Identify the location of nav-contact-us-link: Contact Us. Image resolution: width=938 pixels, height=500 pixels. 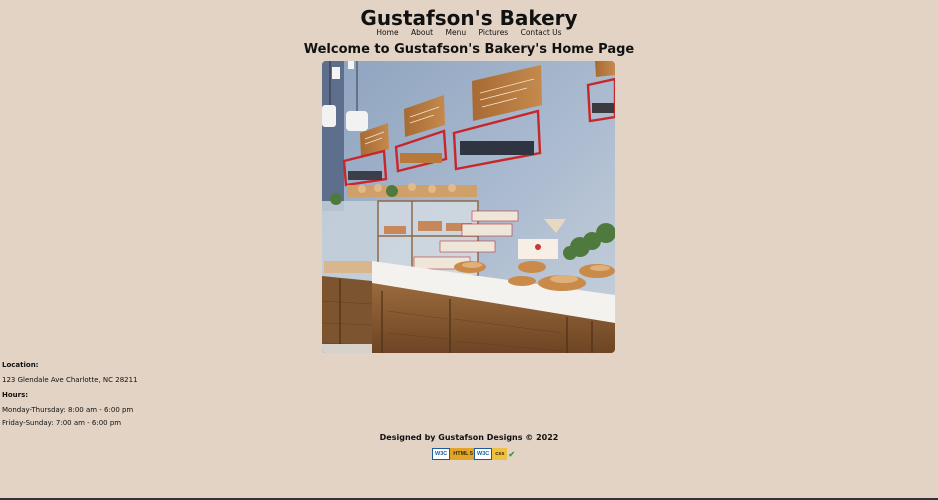
(541, 32).